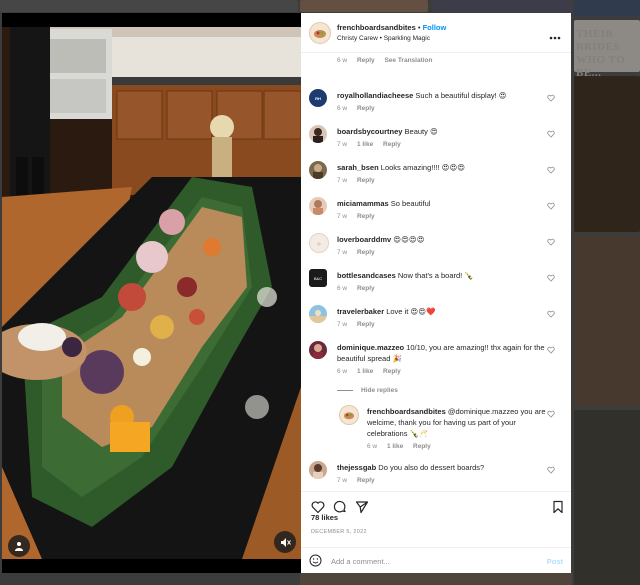 This screenshot has width=640, height=585. Describe the element at coordinates (318, 278) in the screenshot. I see `commenter-avatar: B&C` at that location.